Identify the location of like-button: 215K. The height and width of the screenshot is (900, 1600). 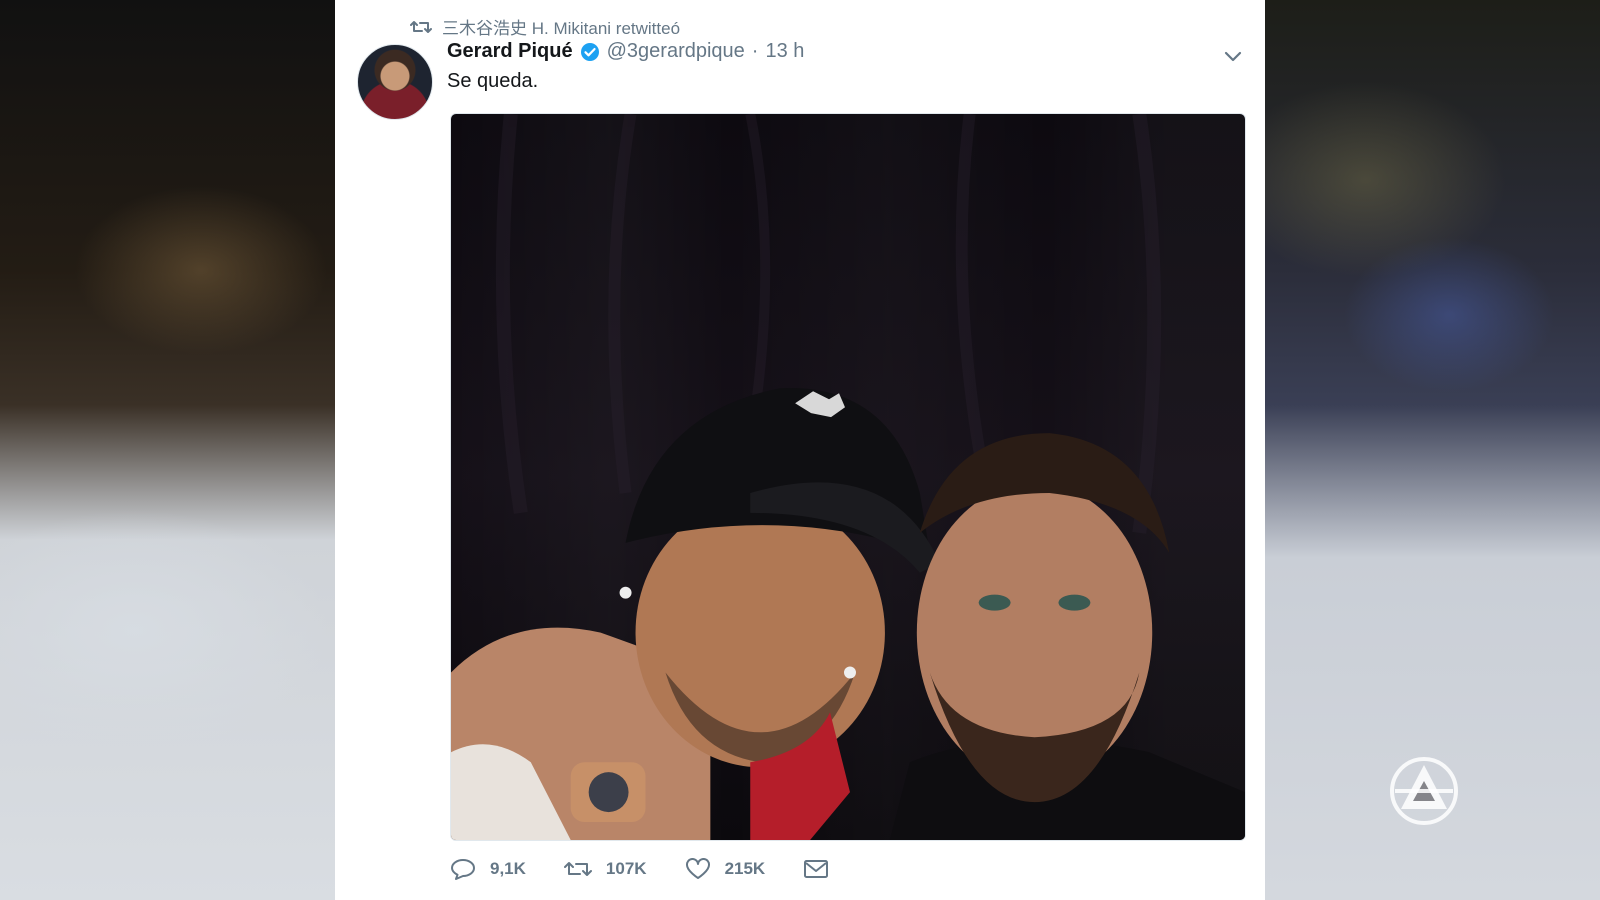
(725, 869).